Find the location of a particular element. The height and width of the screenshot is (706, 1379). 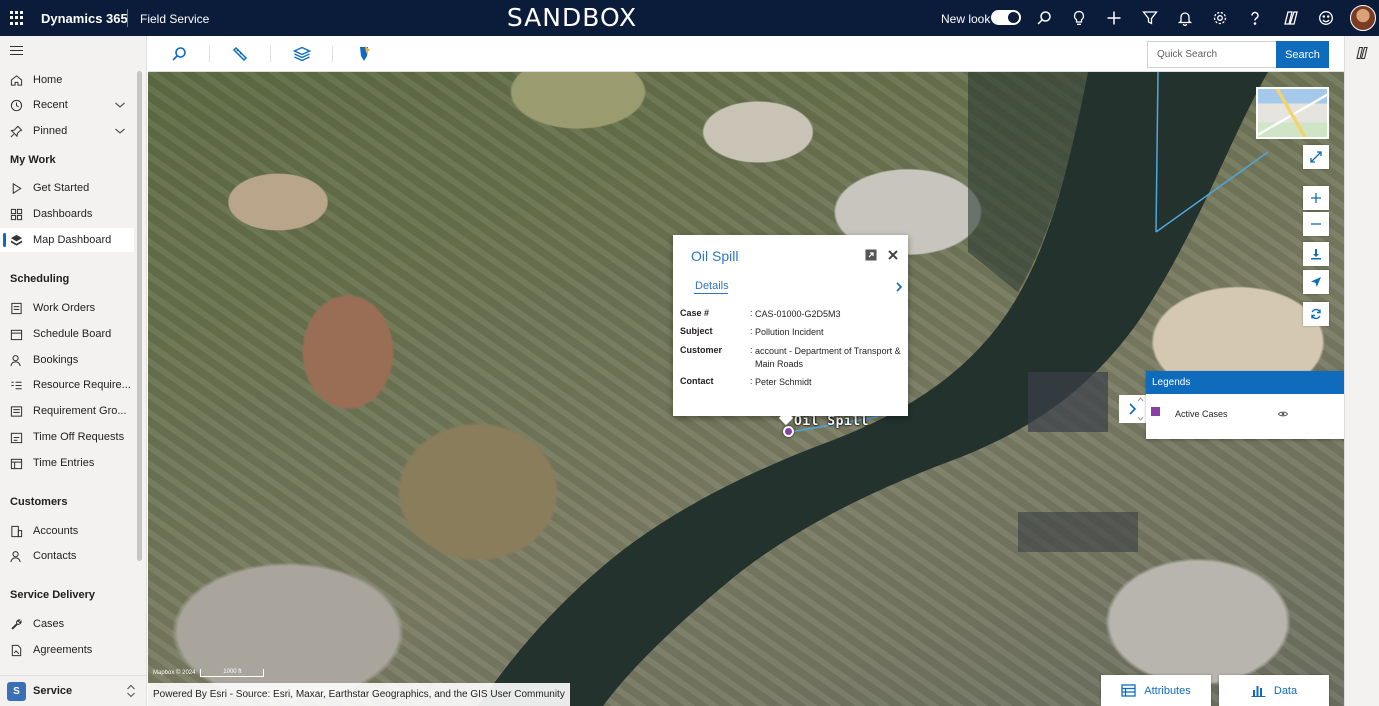

home-icon is located at coordinates (16, 80).